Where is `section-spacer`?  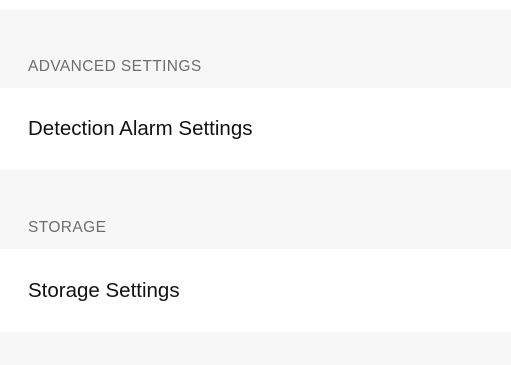
section-spacer is located at coordinates (255, 348).